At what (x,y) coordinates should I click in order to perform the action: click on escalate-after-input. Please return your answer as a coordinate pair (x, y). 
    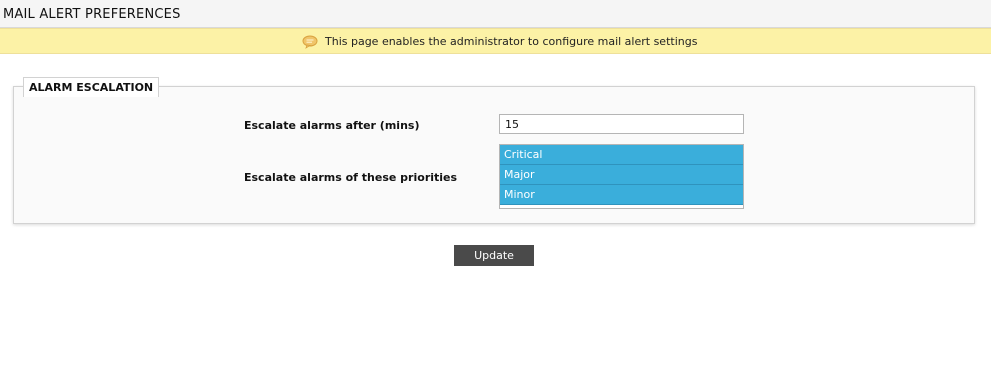
    Looking at the image, I should click on (621, 124).